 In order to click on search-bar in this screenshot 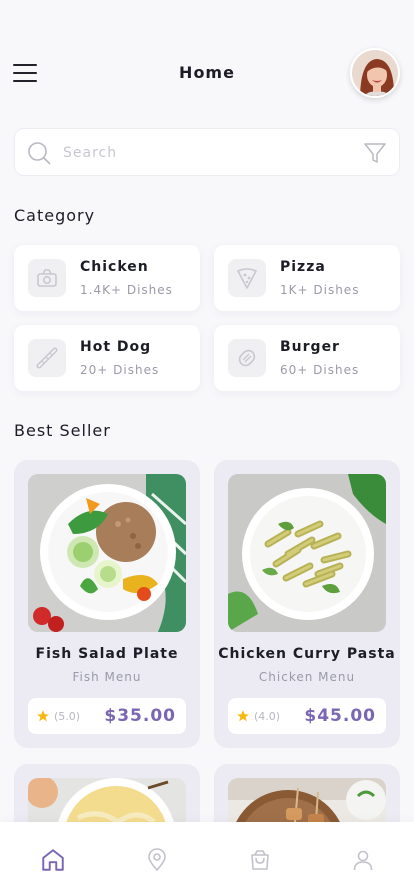, I will do `click(207, 152)`.